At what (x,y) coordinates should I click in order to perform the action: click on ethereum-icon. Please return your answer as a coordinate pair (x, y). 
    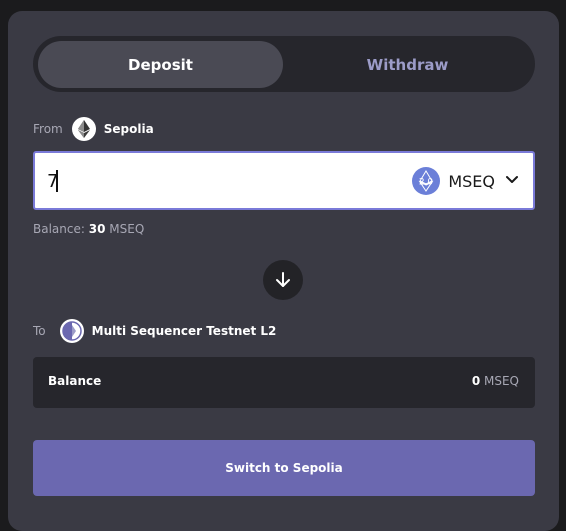
    Looking at the image, I should click on (83, 129).